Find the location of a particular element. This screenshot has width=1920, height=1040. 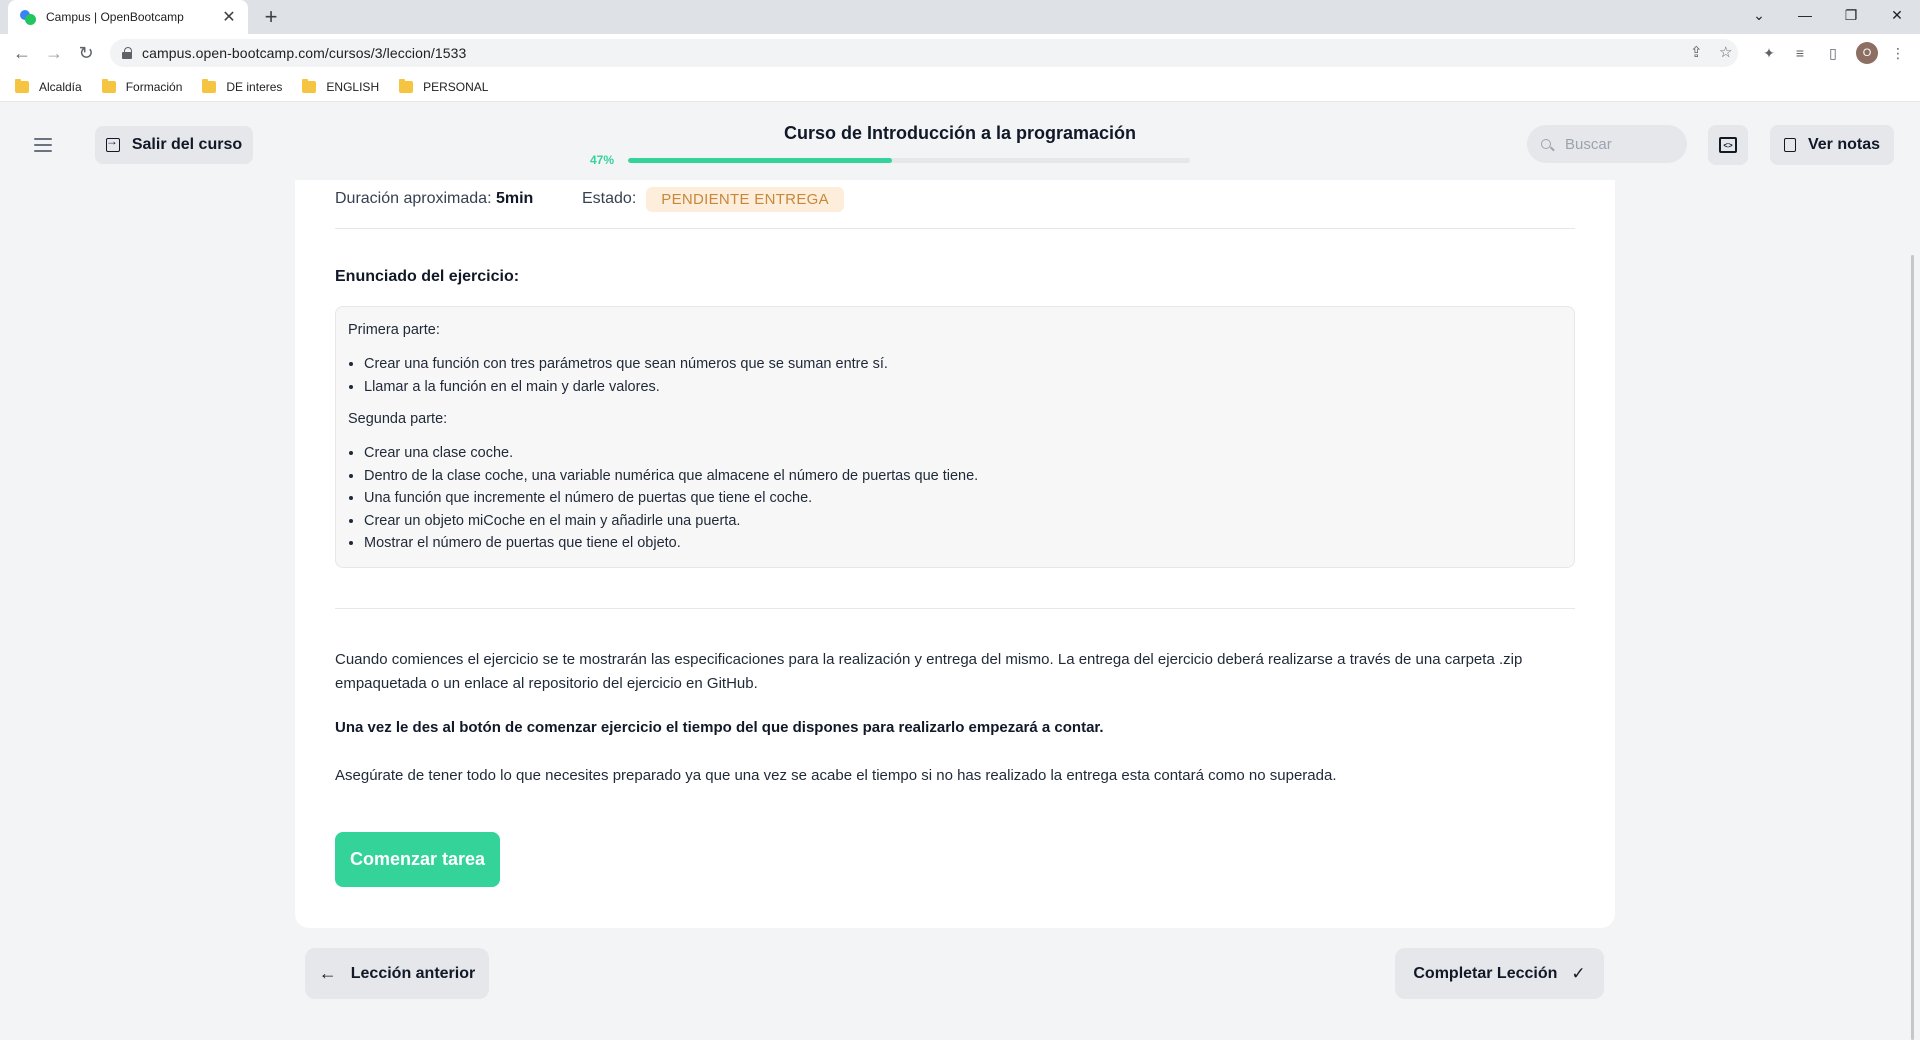

tab-close-icon: ✕ is located at coordinates (229, 17).